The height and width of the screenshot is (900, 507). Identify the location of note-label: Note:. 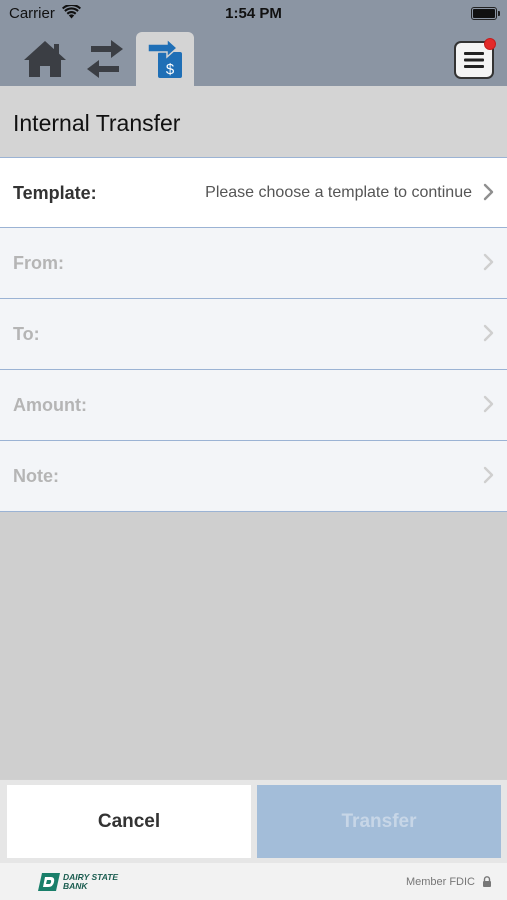
(36, 476).